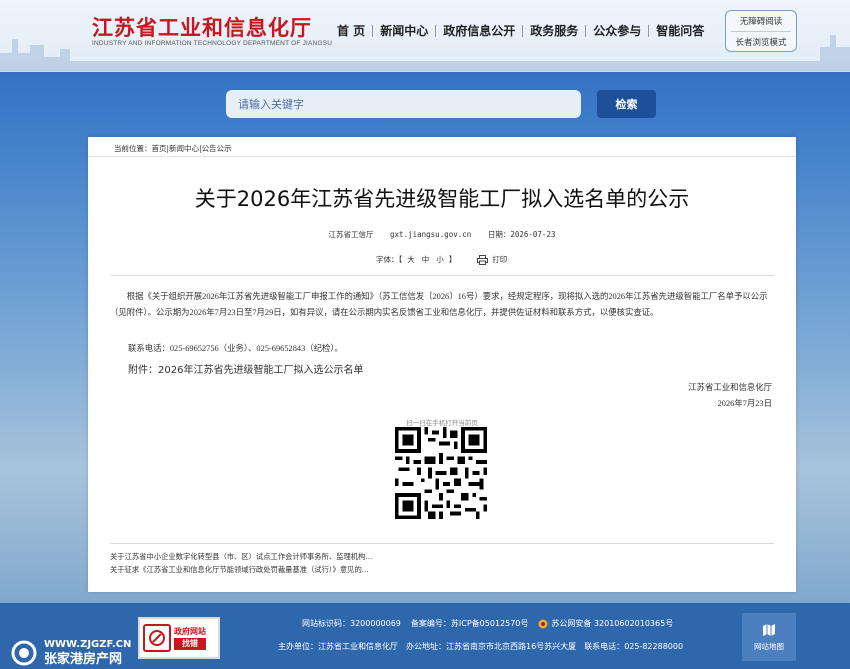 The image size is (850, 669). What do you see at coordinates (143, 370) in the screenshot?
I see `attachment-label: 附件：` at bounding box center [143, 370].